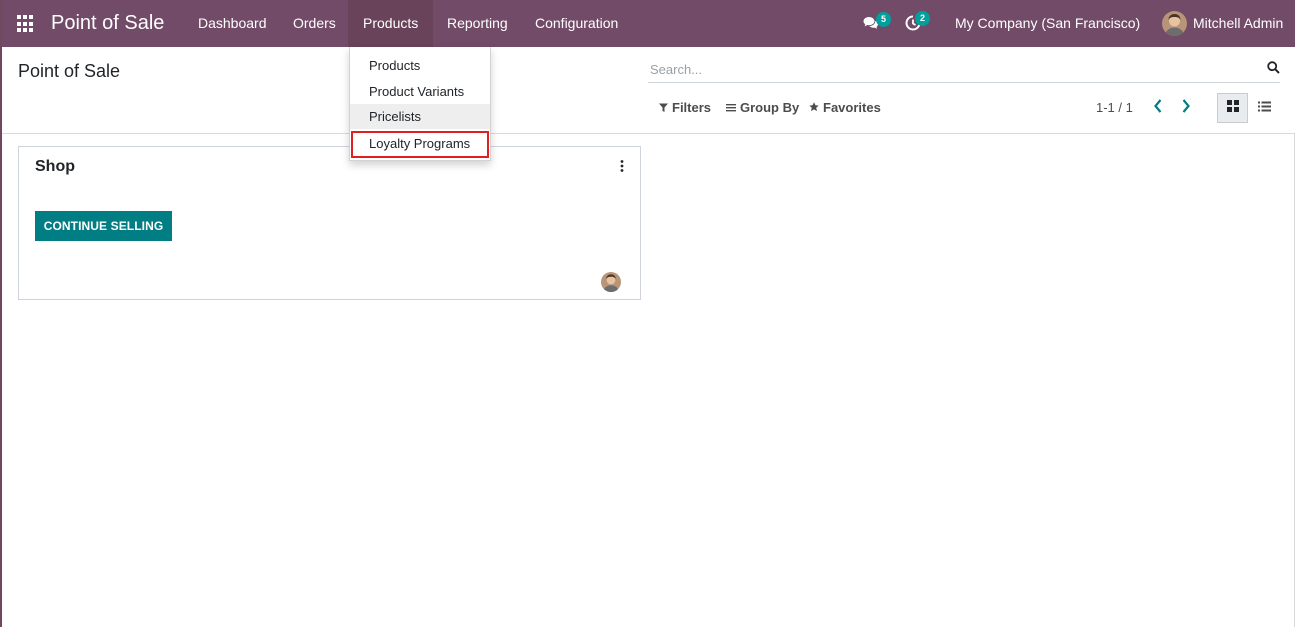  What do you see at coordinates (663, 107) in the screenshot?
I see `filter-icon` at bounding box center [663, 107].